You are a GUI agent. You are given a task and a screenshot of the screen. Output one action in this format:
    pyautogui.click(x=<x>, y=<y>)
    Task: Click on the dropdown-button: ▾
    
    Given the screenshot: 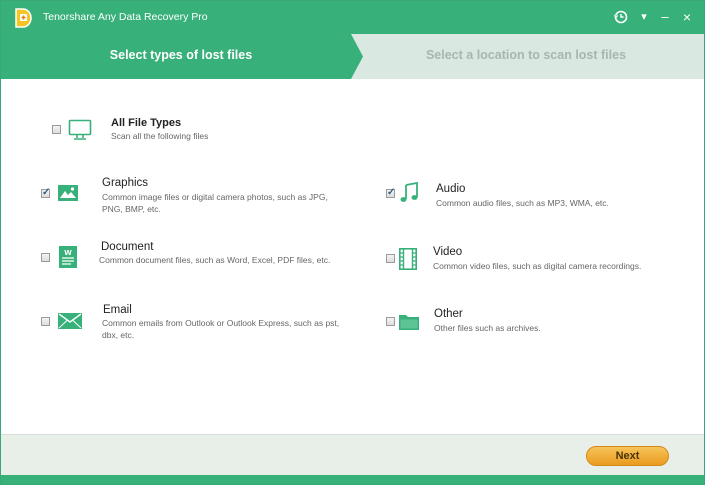 What is the action you would take?
    pyautogui.click(x=644, y=17)
    